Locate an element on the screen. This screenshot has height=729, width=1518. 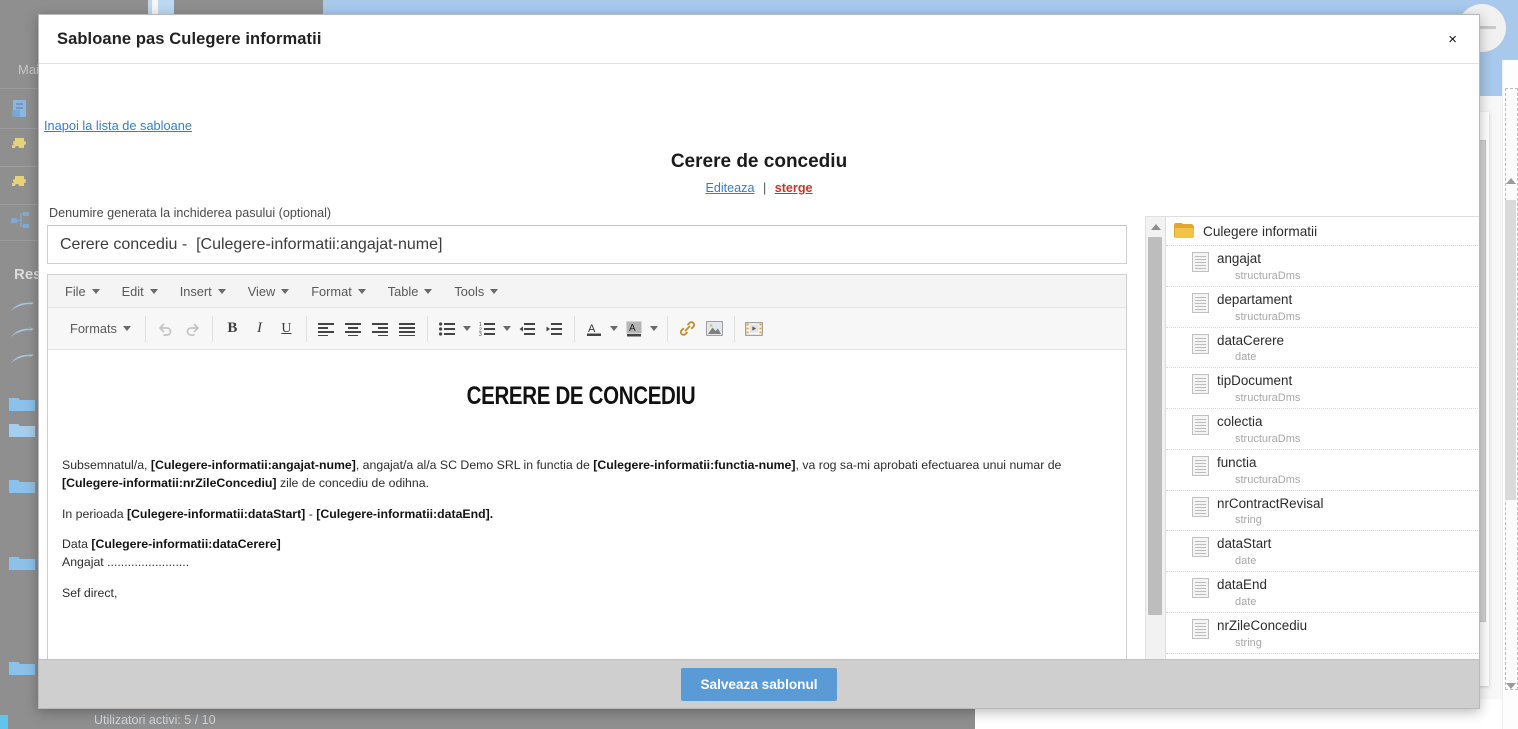
scroll-down-icon is located at coordinates (1511, 686).